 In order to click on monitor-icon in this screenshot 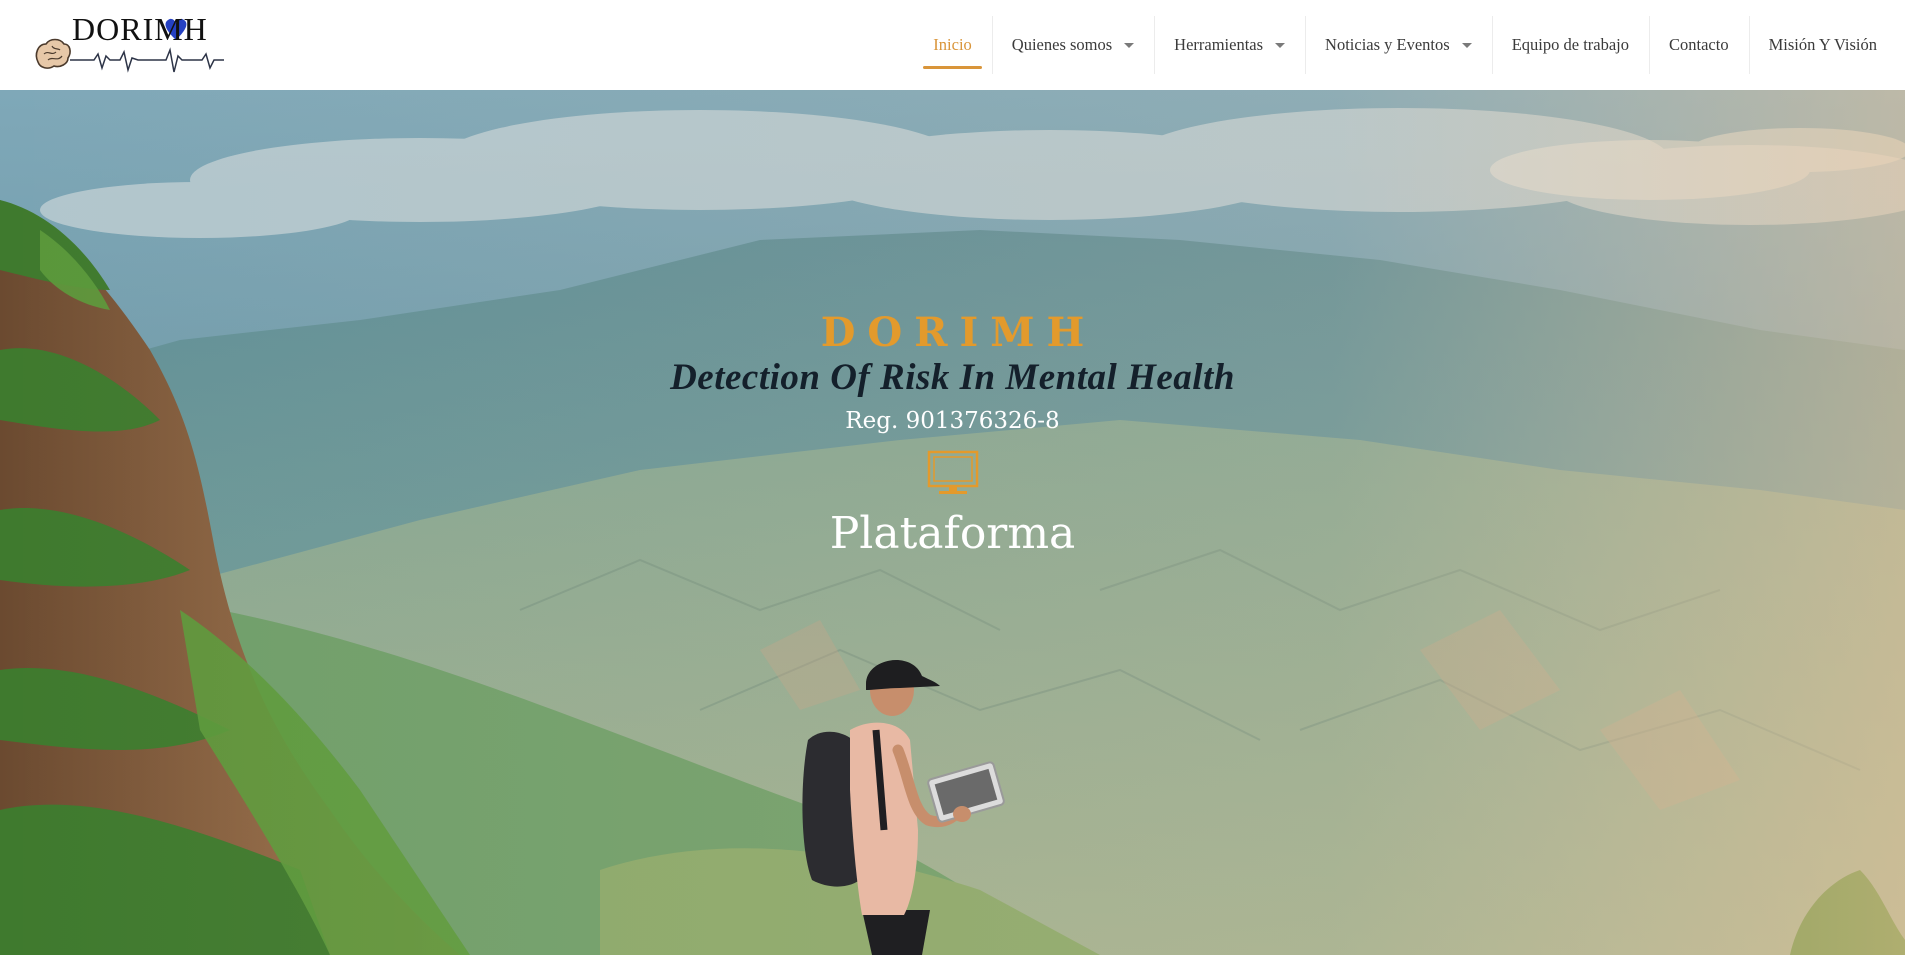, I will do `click(952, 472)`.